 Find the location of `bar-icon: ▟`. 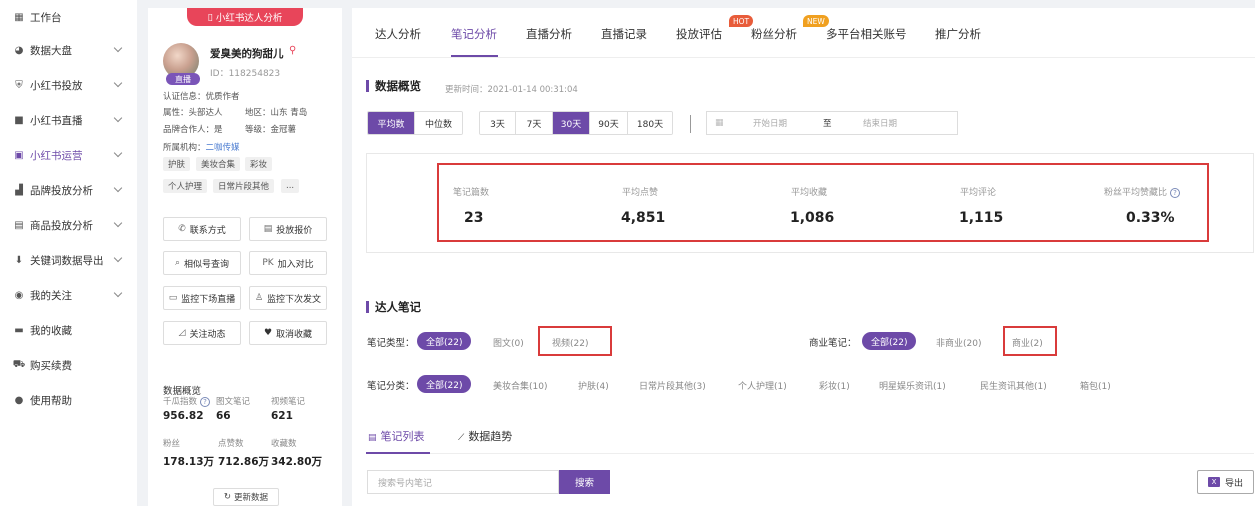

bar-icon: ▟ is located at coordinates (19, 190).